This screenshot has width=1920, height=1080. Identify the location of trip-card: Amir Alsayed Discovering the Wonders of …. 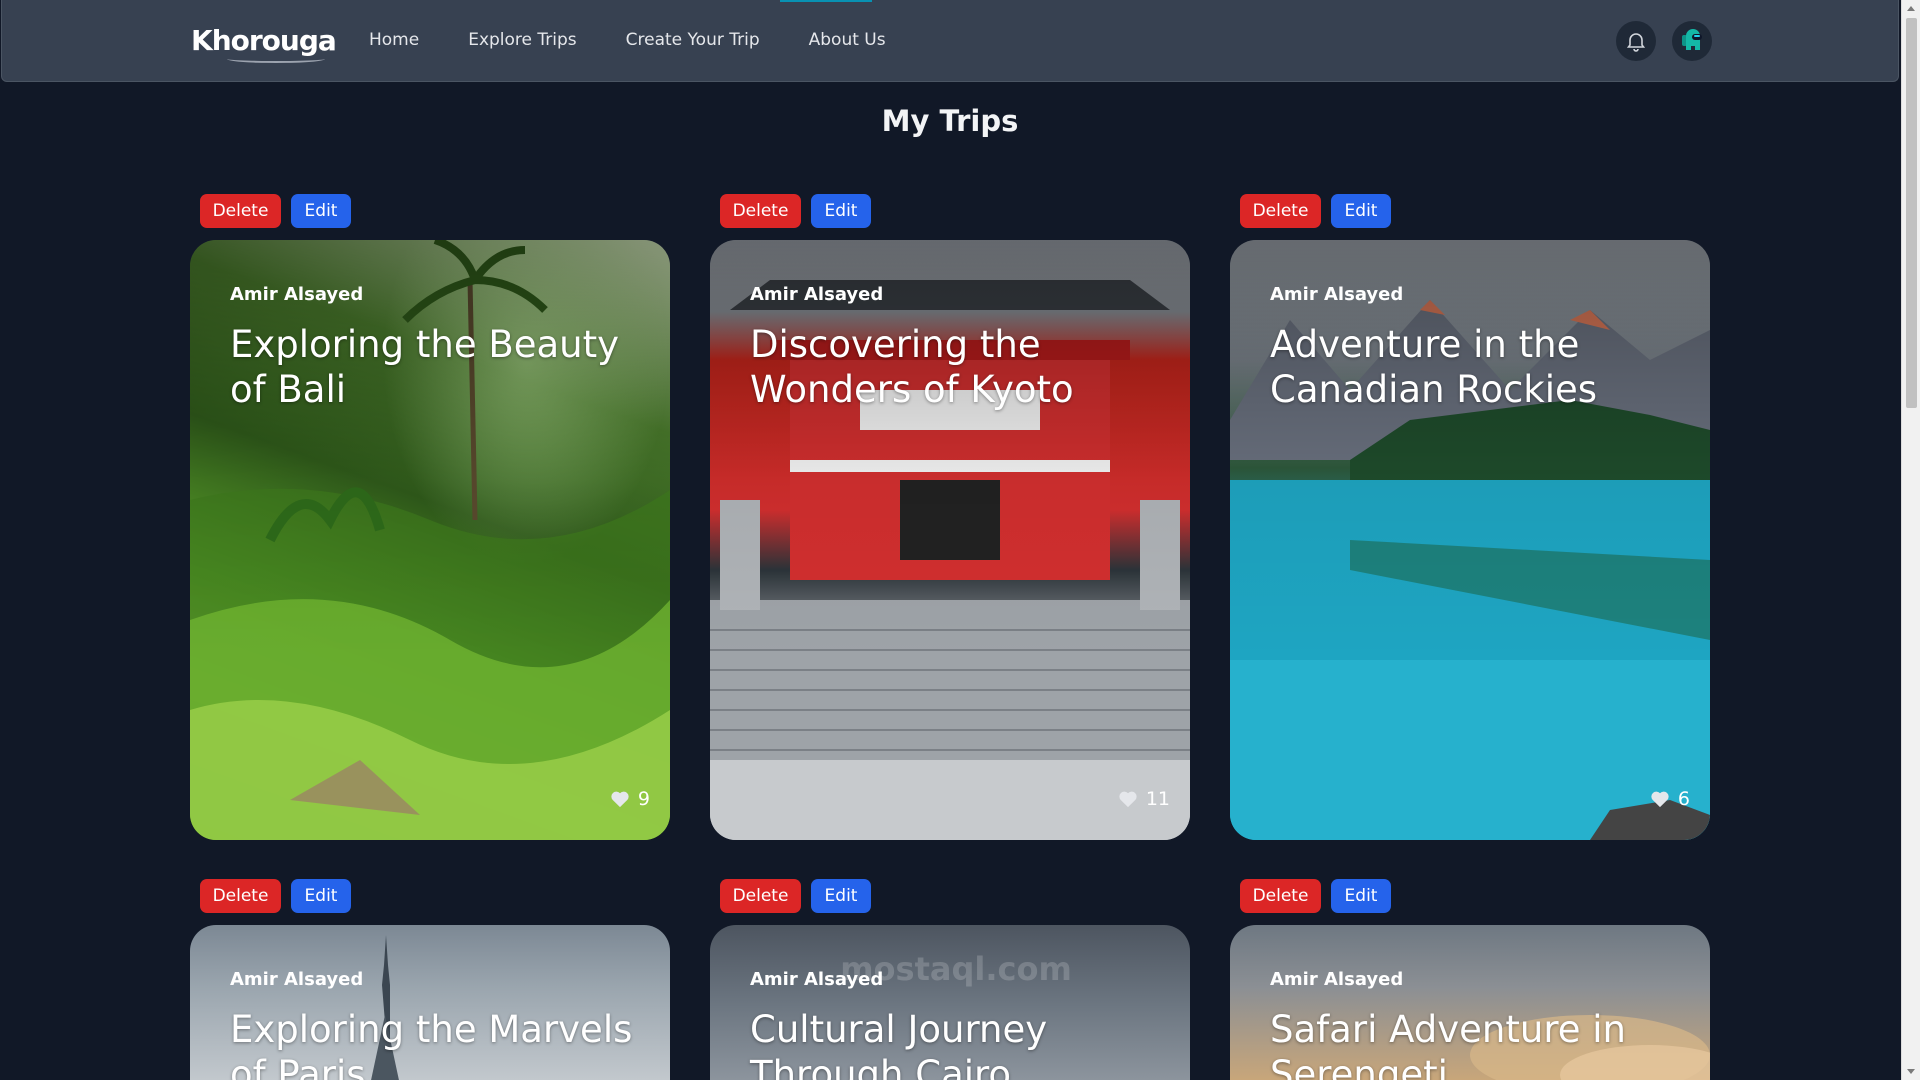
(950, 540).